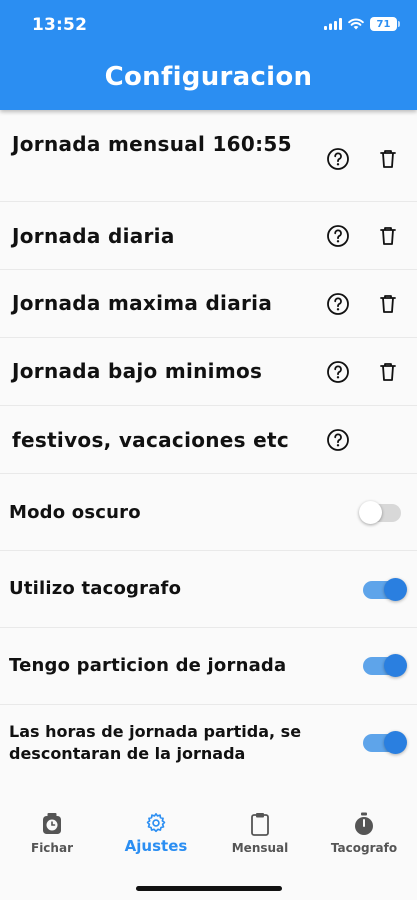  Describe the element at coordinates (208, 512) in the screenshot. I see `toggle-row-modo-oscuro: Modo oscuro` at that location.